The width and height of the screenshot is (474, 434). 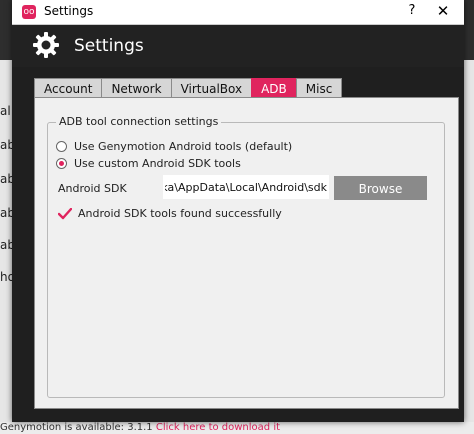 I want to click on gear-icon, so click(x=46, y=45).